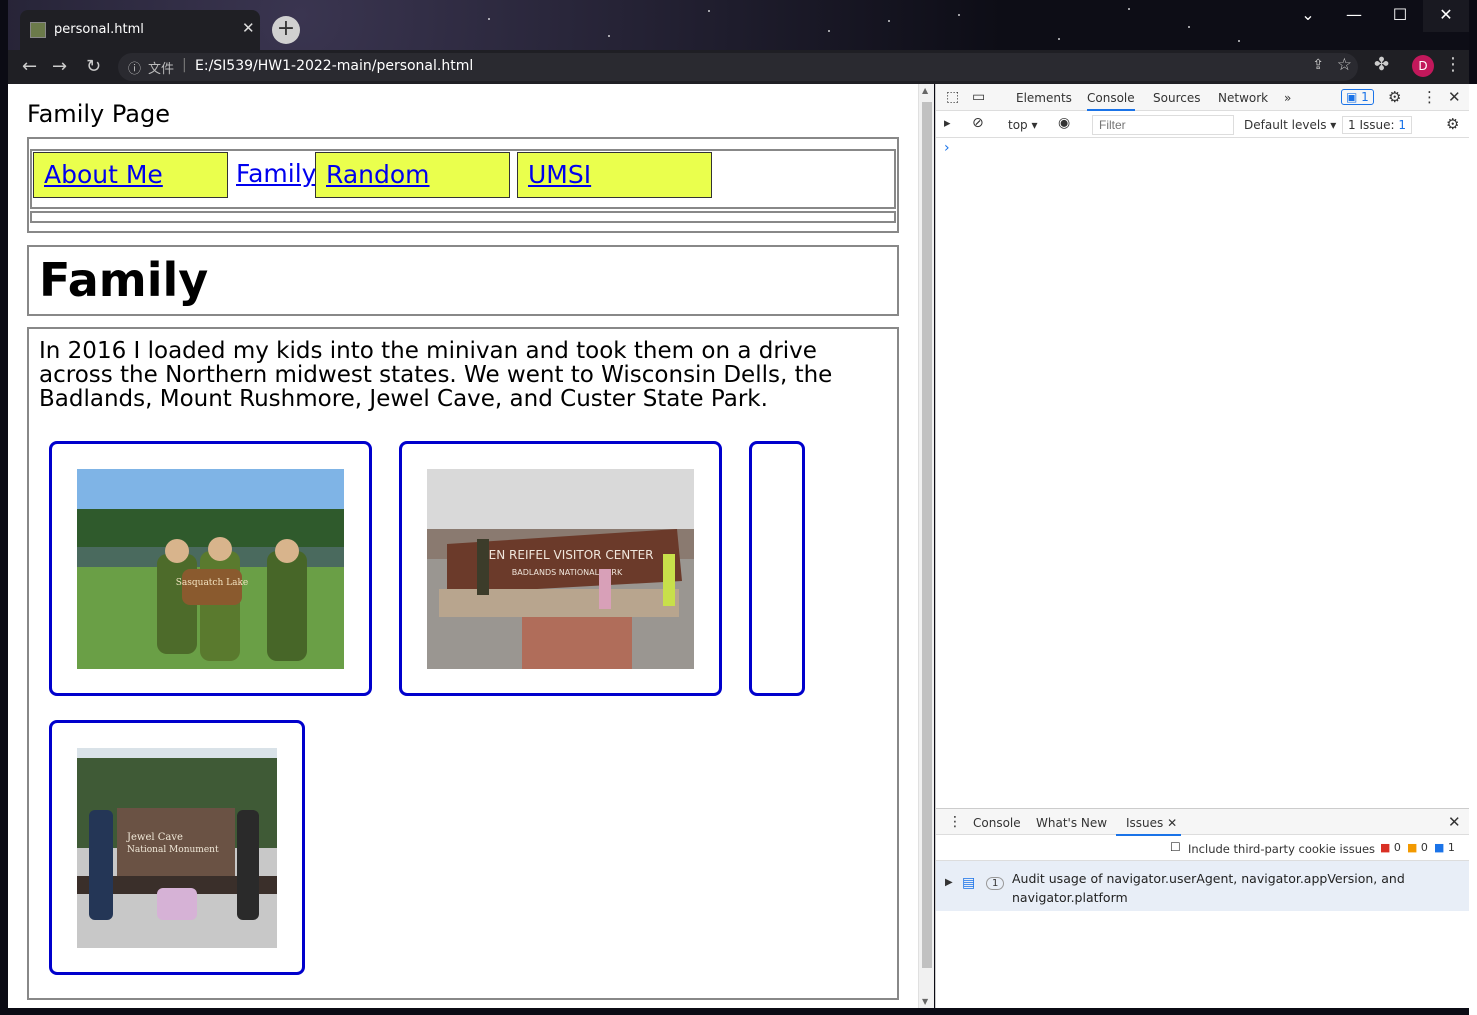  What do you see at coordinates (212, 583) in the screenshot?
I see `sasquatch-sign-text: Sasquatch Lake` at bounding box center [212, 583].